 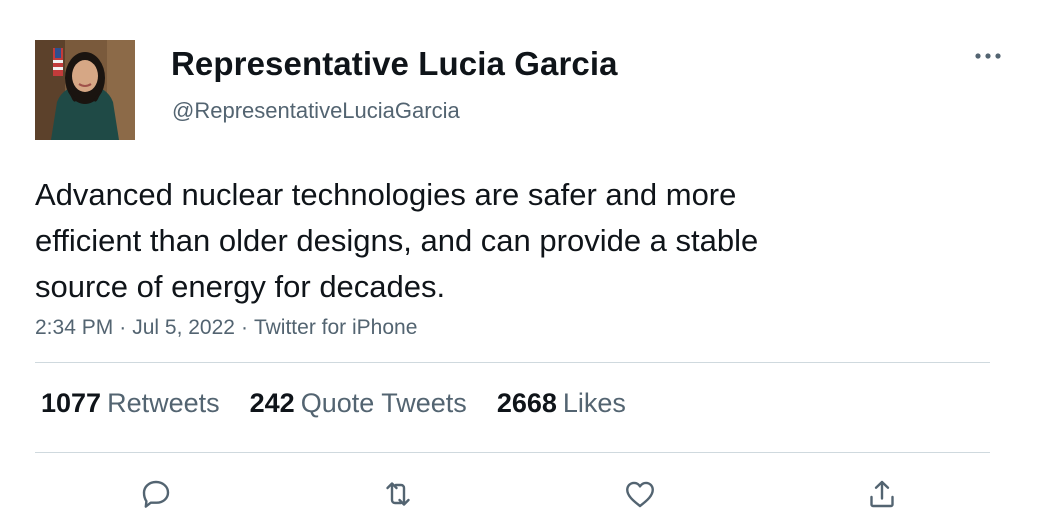 I want to click on like-icon, so click(x=640, y=494).